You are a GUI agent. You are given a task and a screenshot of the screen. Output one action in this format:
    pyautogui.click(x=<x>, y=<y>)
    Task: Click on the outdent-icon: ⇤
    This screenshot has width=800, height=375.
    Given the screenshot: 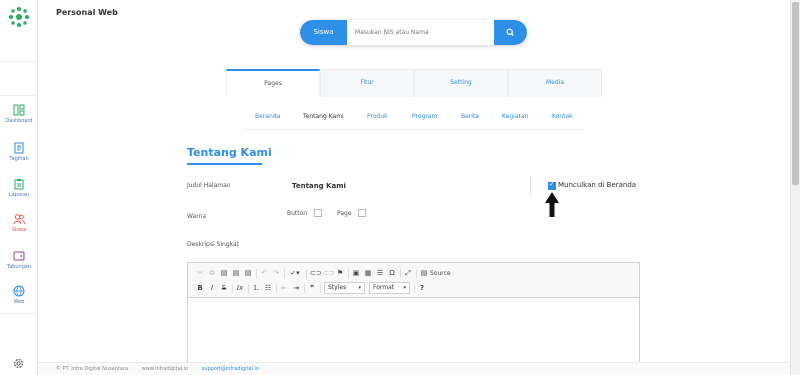 What is the action you would take?
    pyautogui.click(x=284, y=288)
    